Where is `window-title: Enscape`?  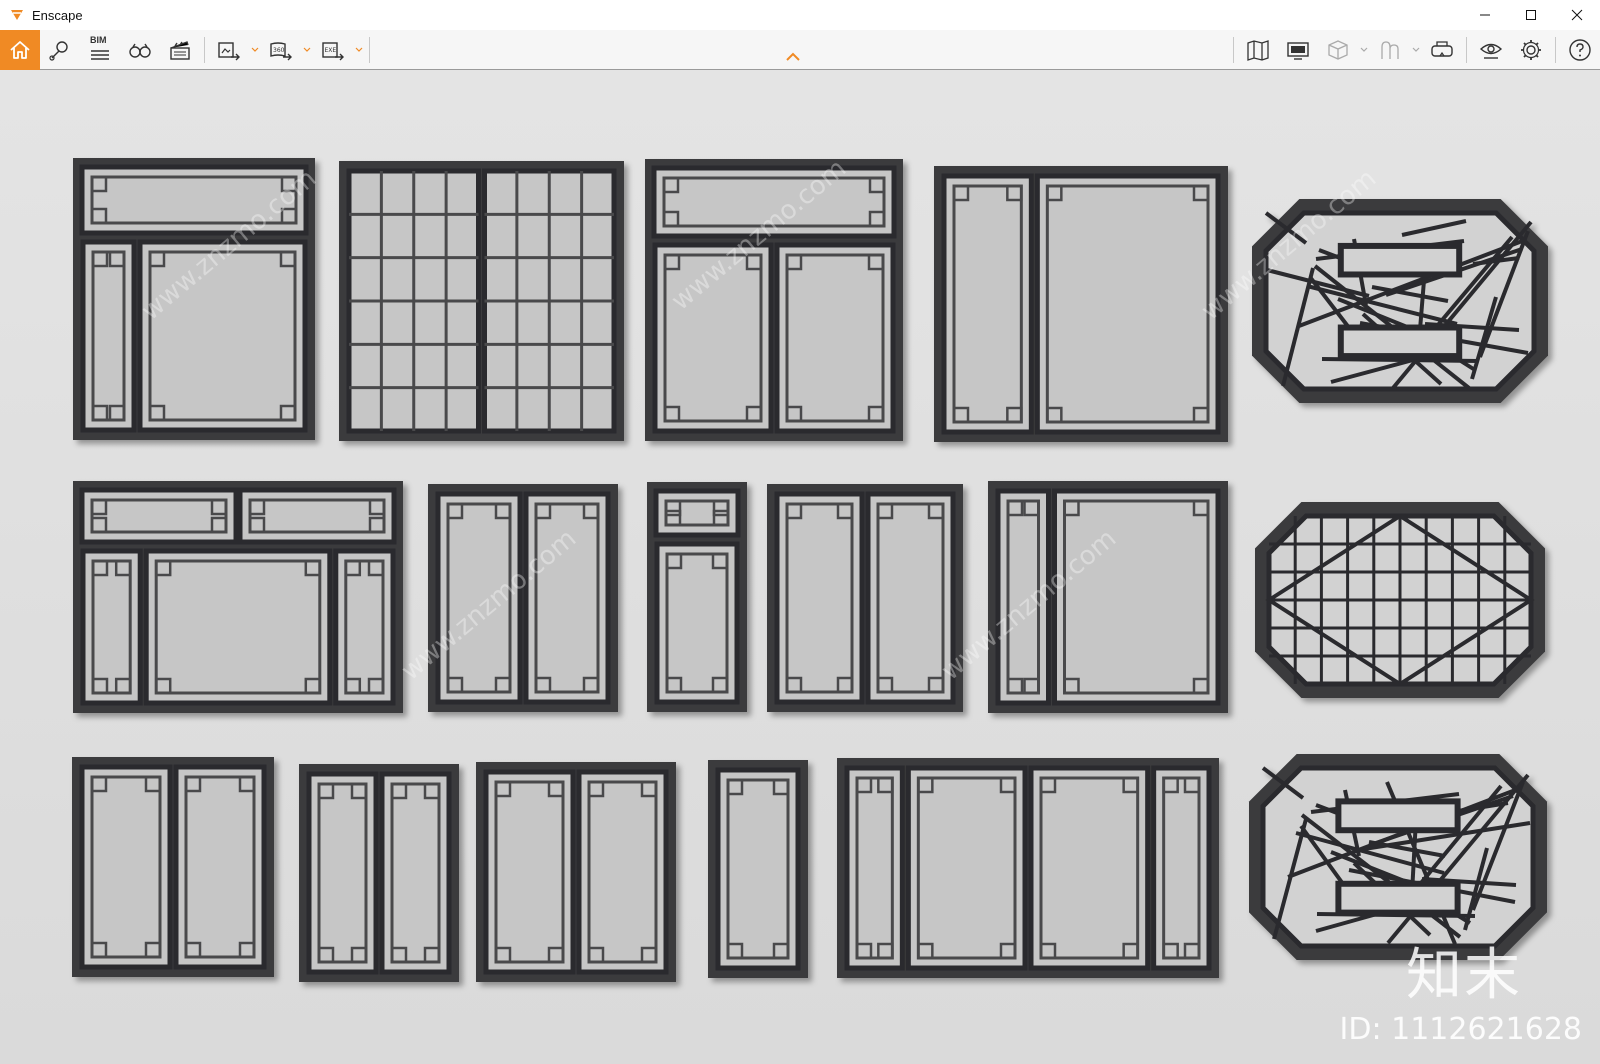
window-title: Enscape is located at coordinates (57, 15).